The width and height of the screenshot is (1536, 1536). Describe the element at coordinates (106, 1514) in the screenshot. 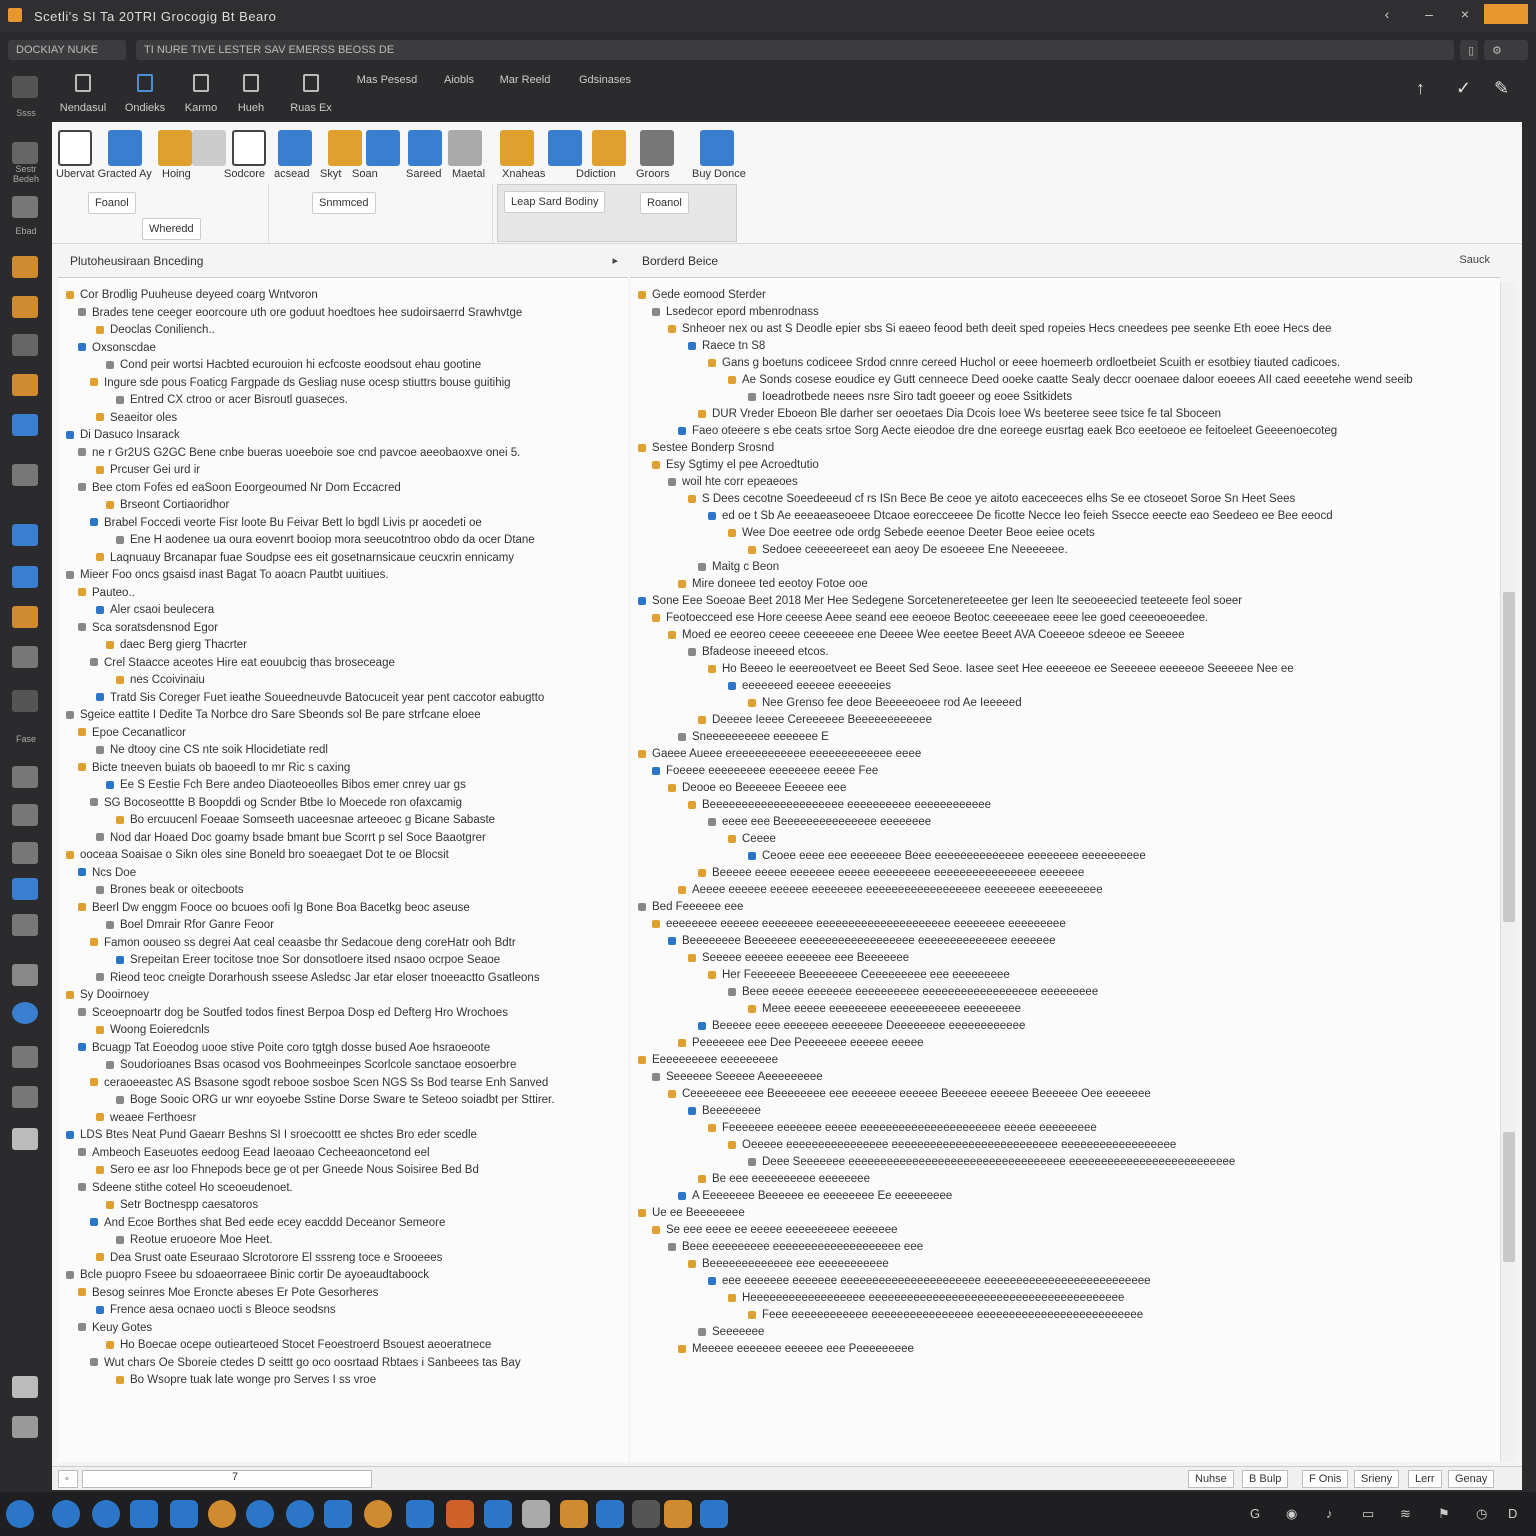

I see `mail-icon` at that location.